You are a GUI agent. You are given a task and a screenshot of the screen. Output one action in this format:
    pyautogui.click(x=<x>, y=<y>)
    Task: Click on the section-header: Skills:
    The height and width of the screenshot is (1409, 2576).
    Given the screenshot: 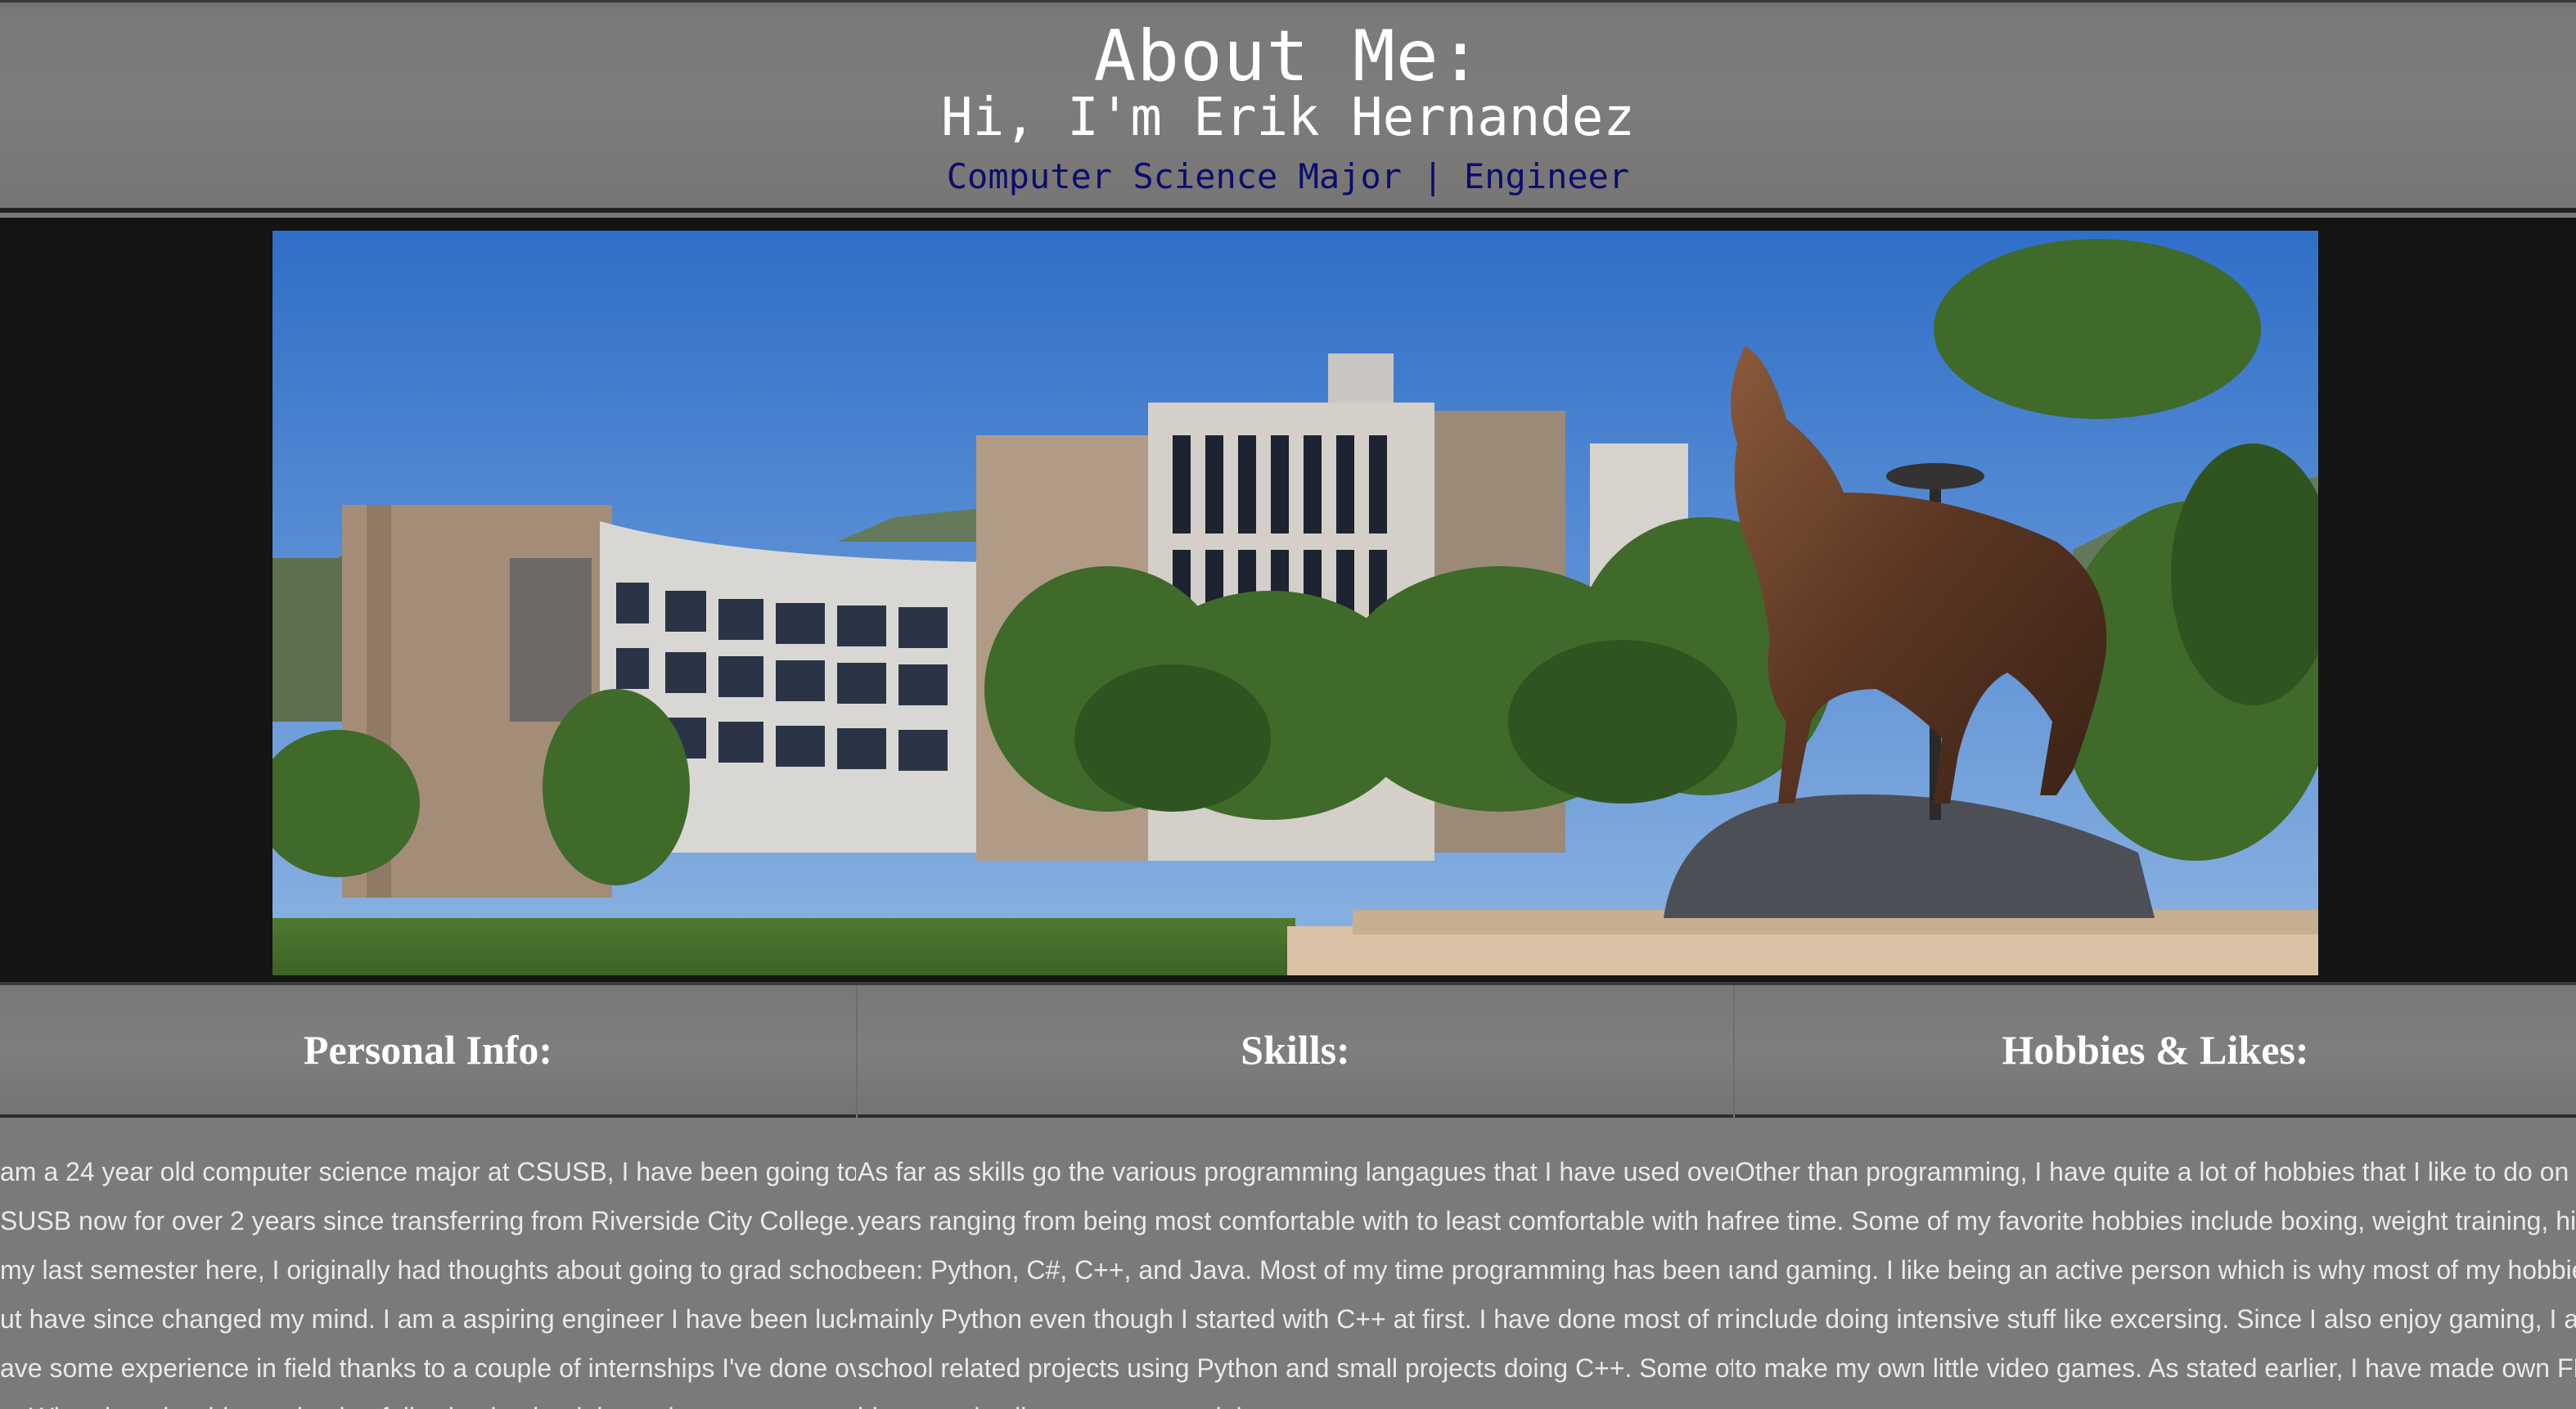 What is the action you would take?
    pyautogui.click(x=1295, y=1051)
    